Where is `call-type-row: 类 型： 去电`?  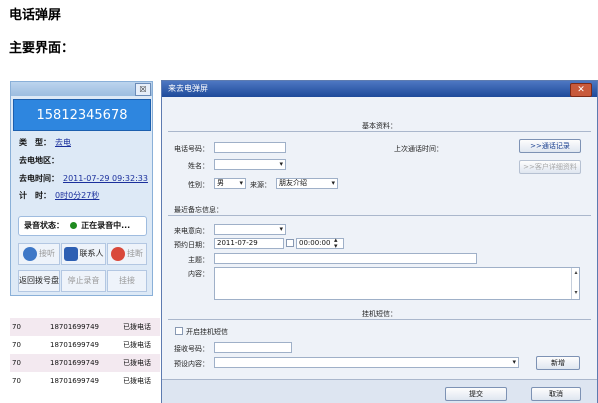 call-type-row: 类 型： 去电 is located at coordinates (45, 142).